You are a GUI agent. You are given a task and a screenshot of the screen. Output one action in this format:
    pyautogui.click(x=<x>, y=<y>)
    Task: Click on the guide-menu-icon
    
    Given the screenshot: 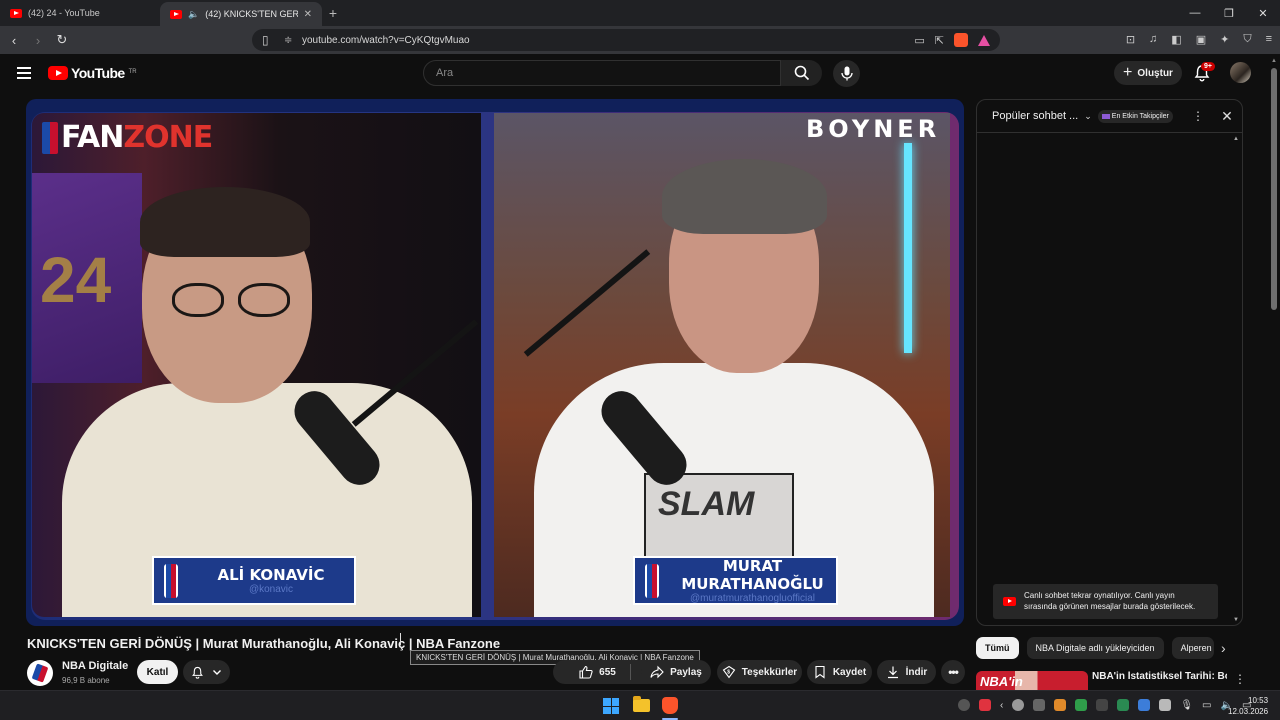 What is the action you would take?
    pyautogui.click(x=24, y=73)
    